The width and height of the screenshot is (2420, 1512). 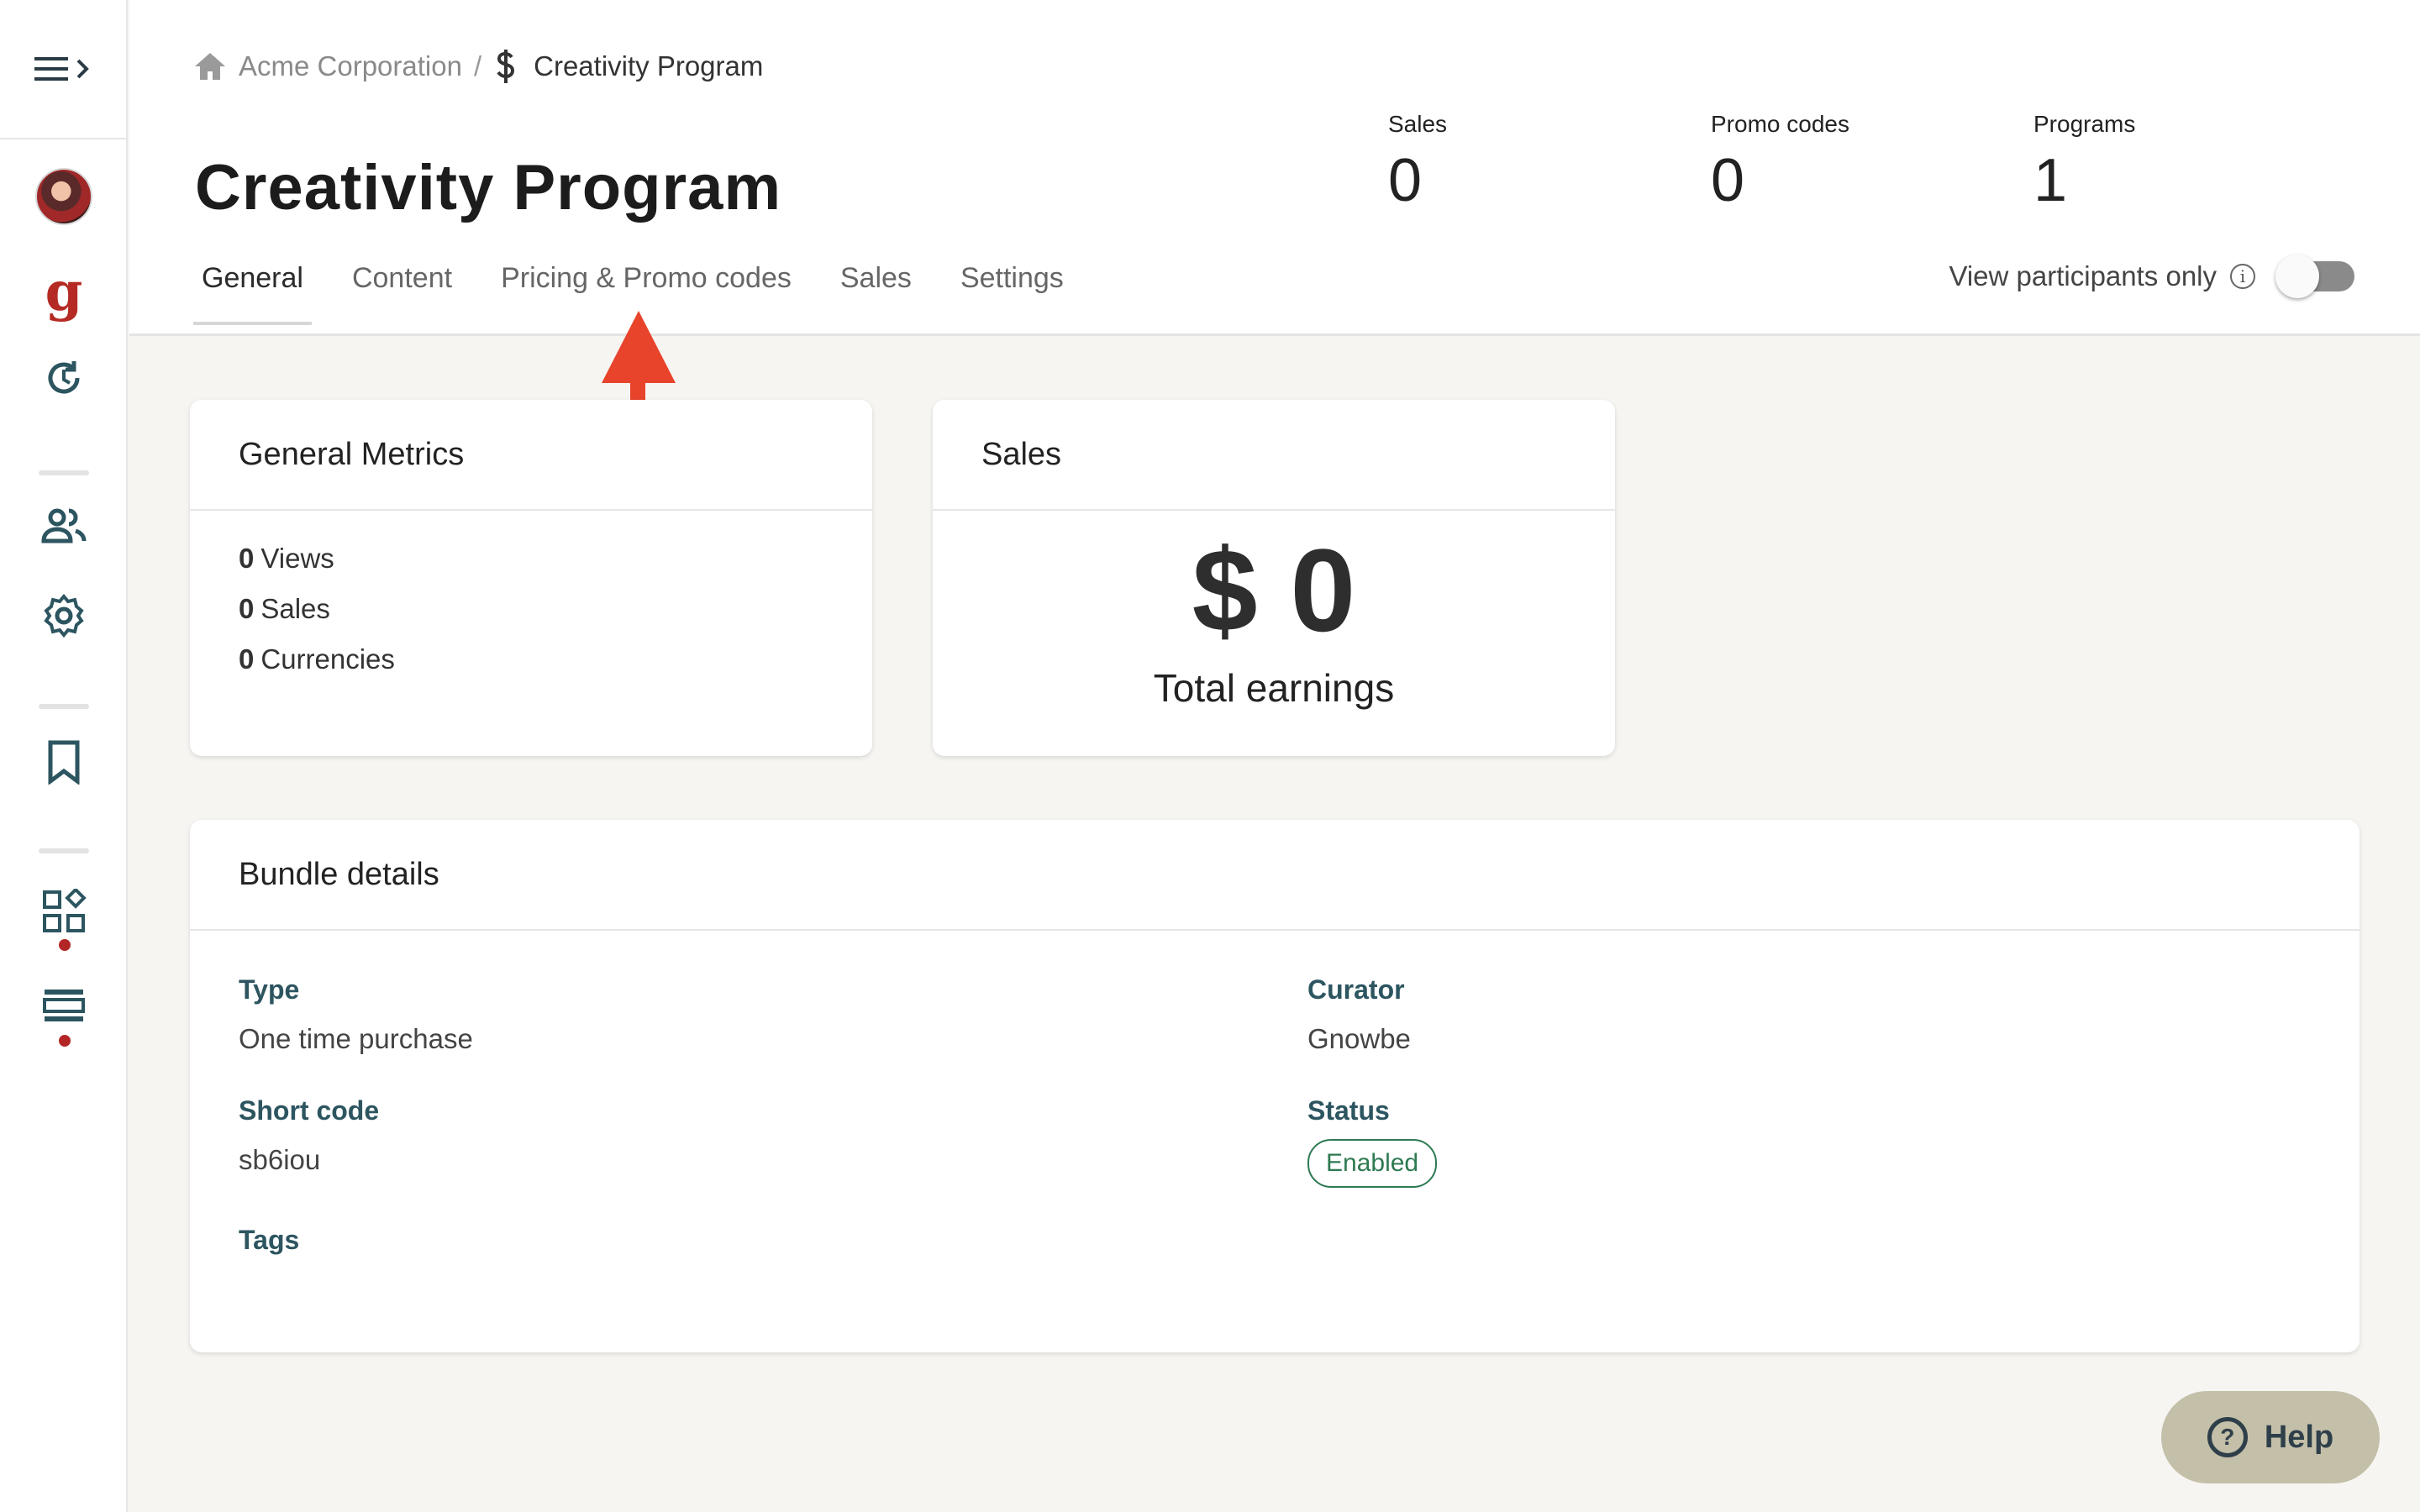 I want to click on sales-card: Sales $ 0 Total earnings, so click(x=1274, y=578).